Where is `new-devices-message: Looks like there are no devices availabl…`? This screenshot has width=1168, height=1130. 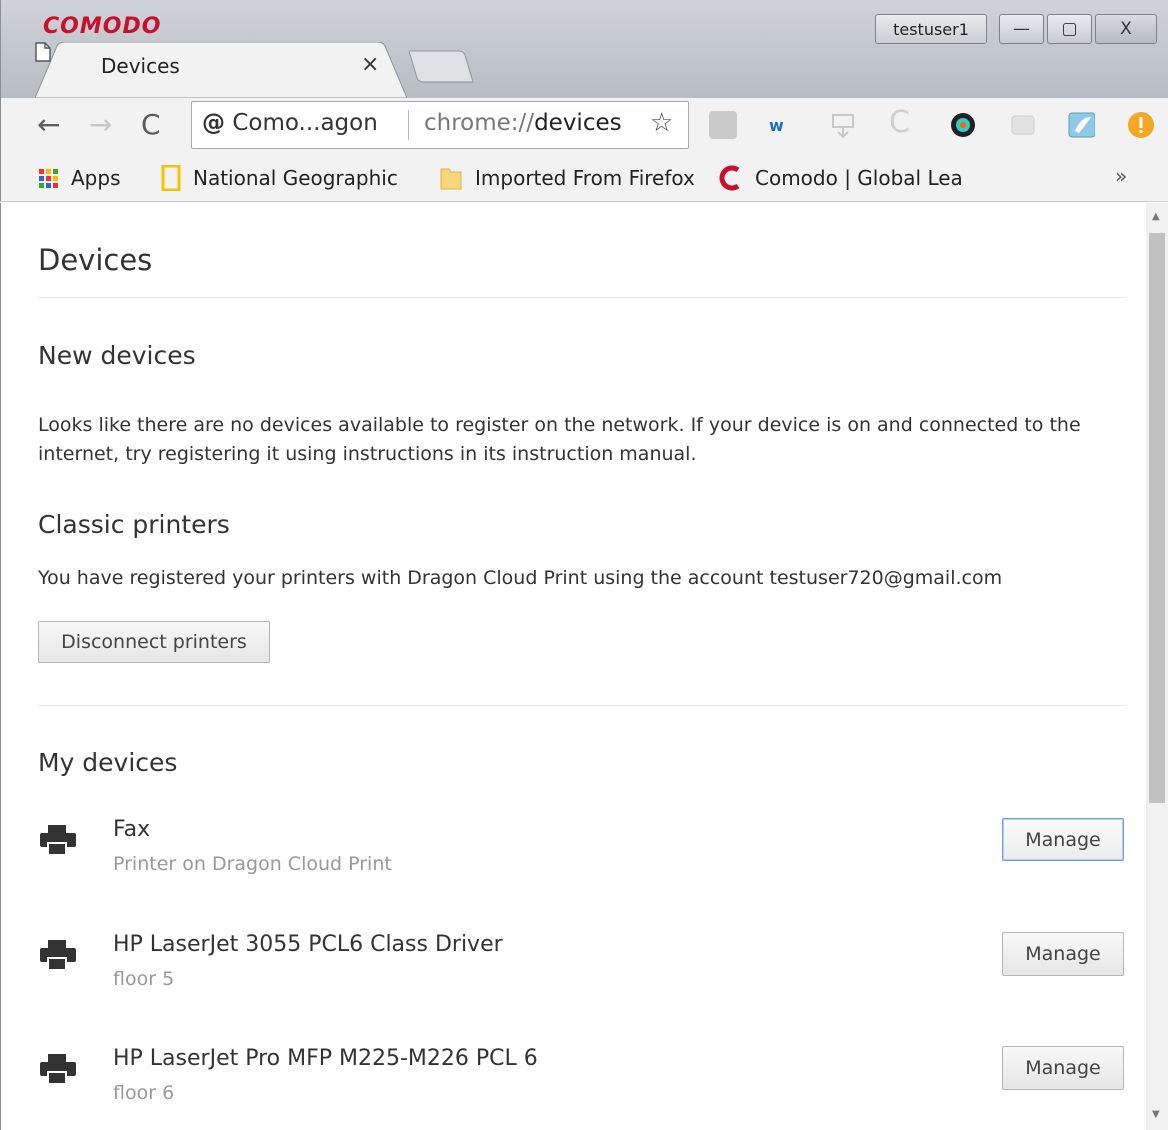 new-devices-message: Looks like there are no devices availabl… is located at coordinates (559, 439).